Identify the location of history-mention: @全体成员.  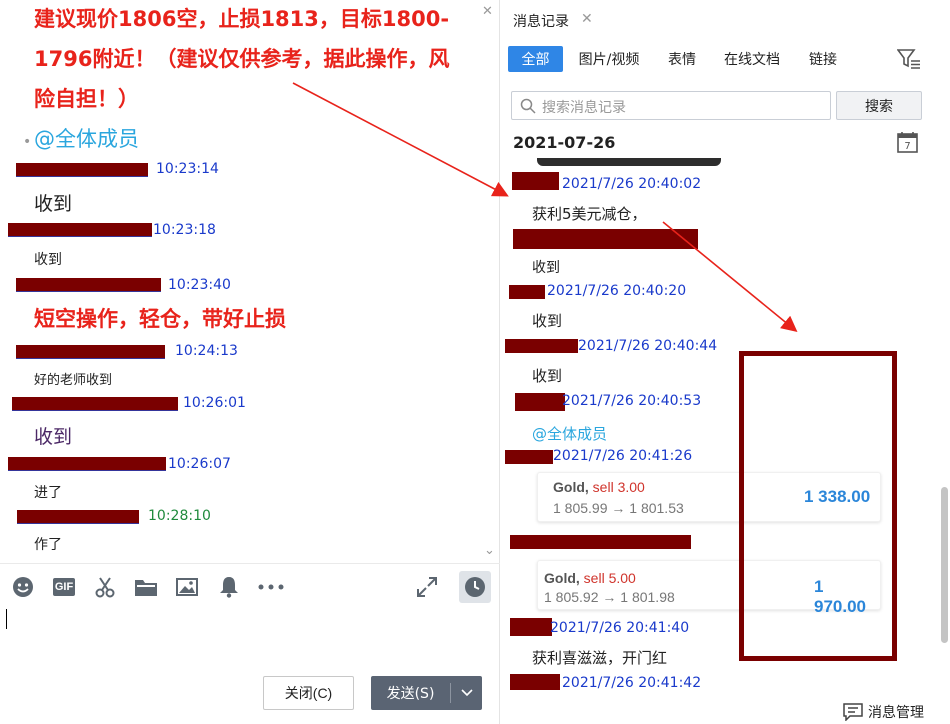
(569, 433).